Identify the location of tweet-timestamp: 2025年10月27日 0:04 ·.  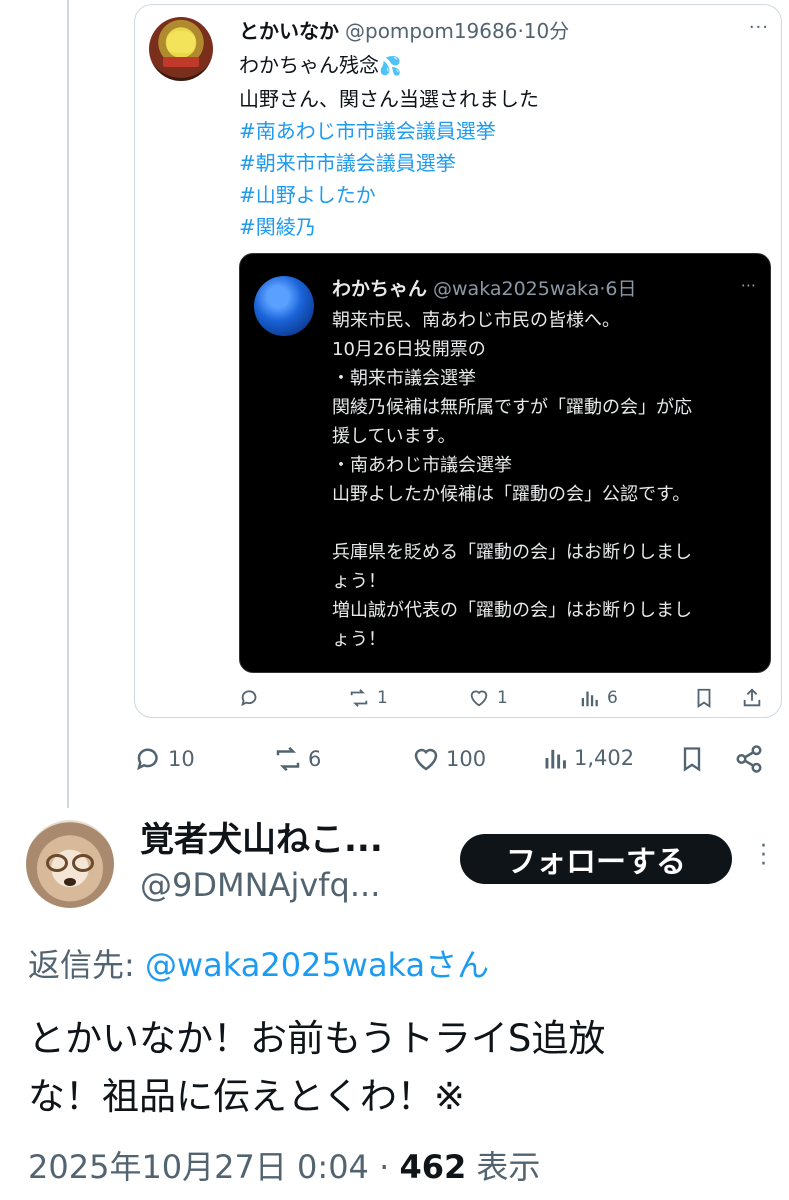
(213, 1167).